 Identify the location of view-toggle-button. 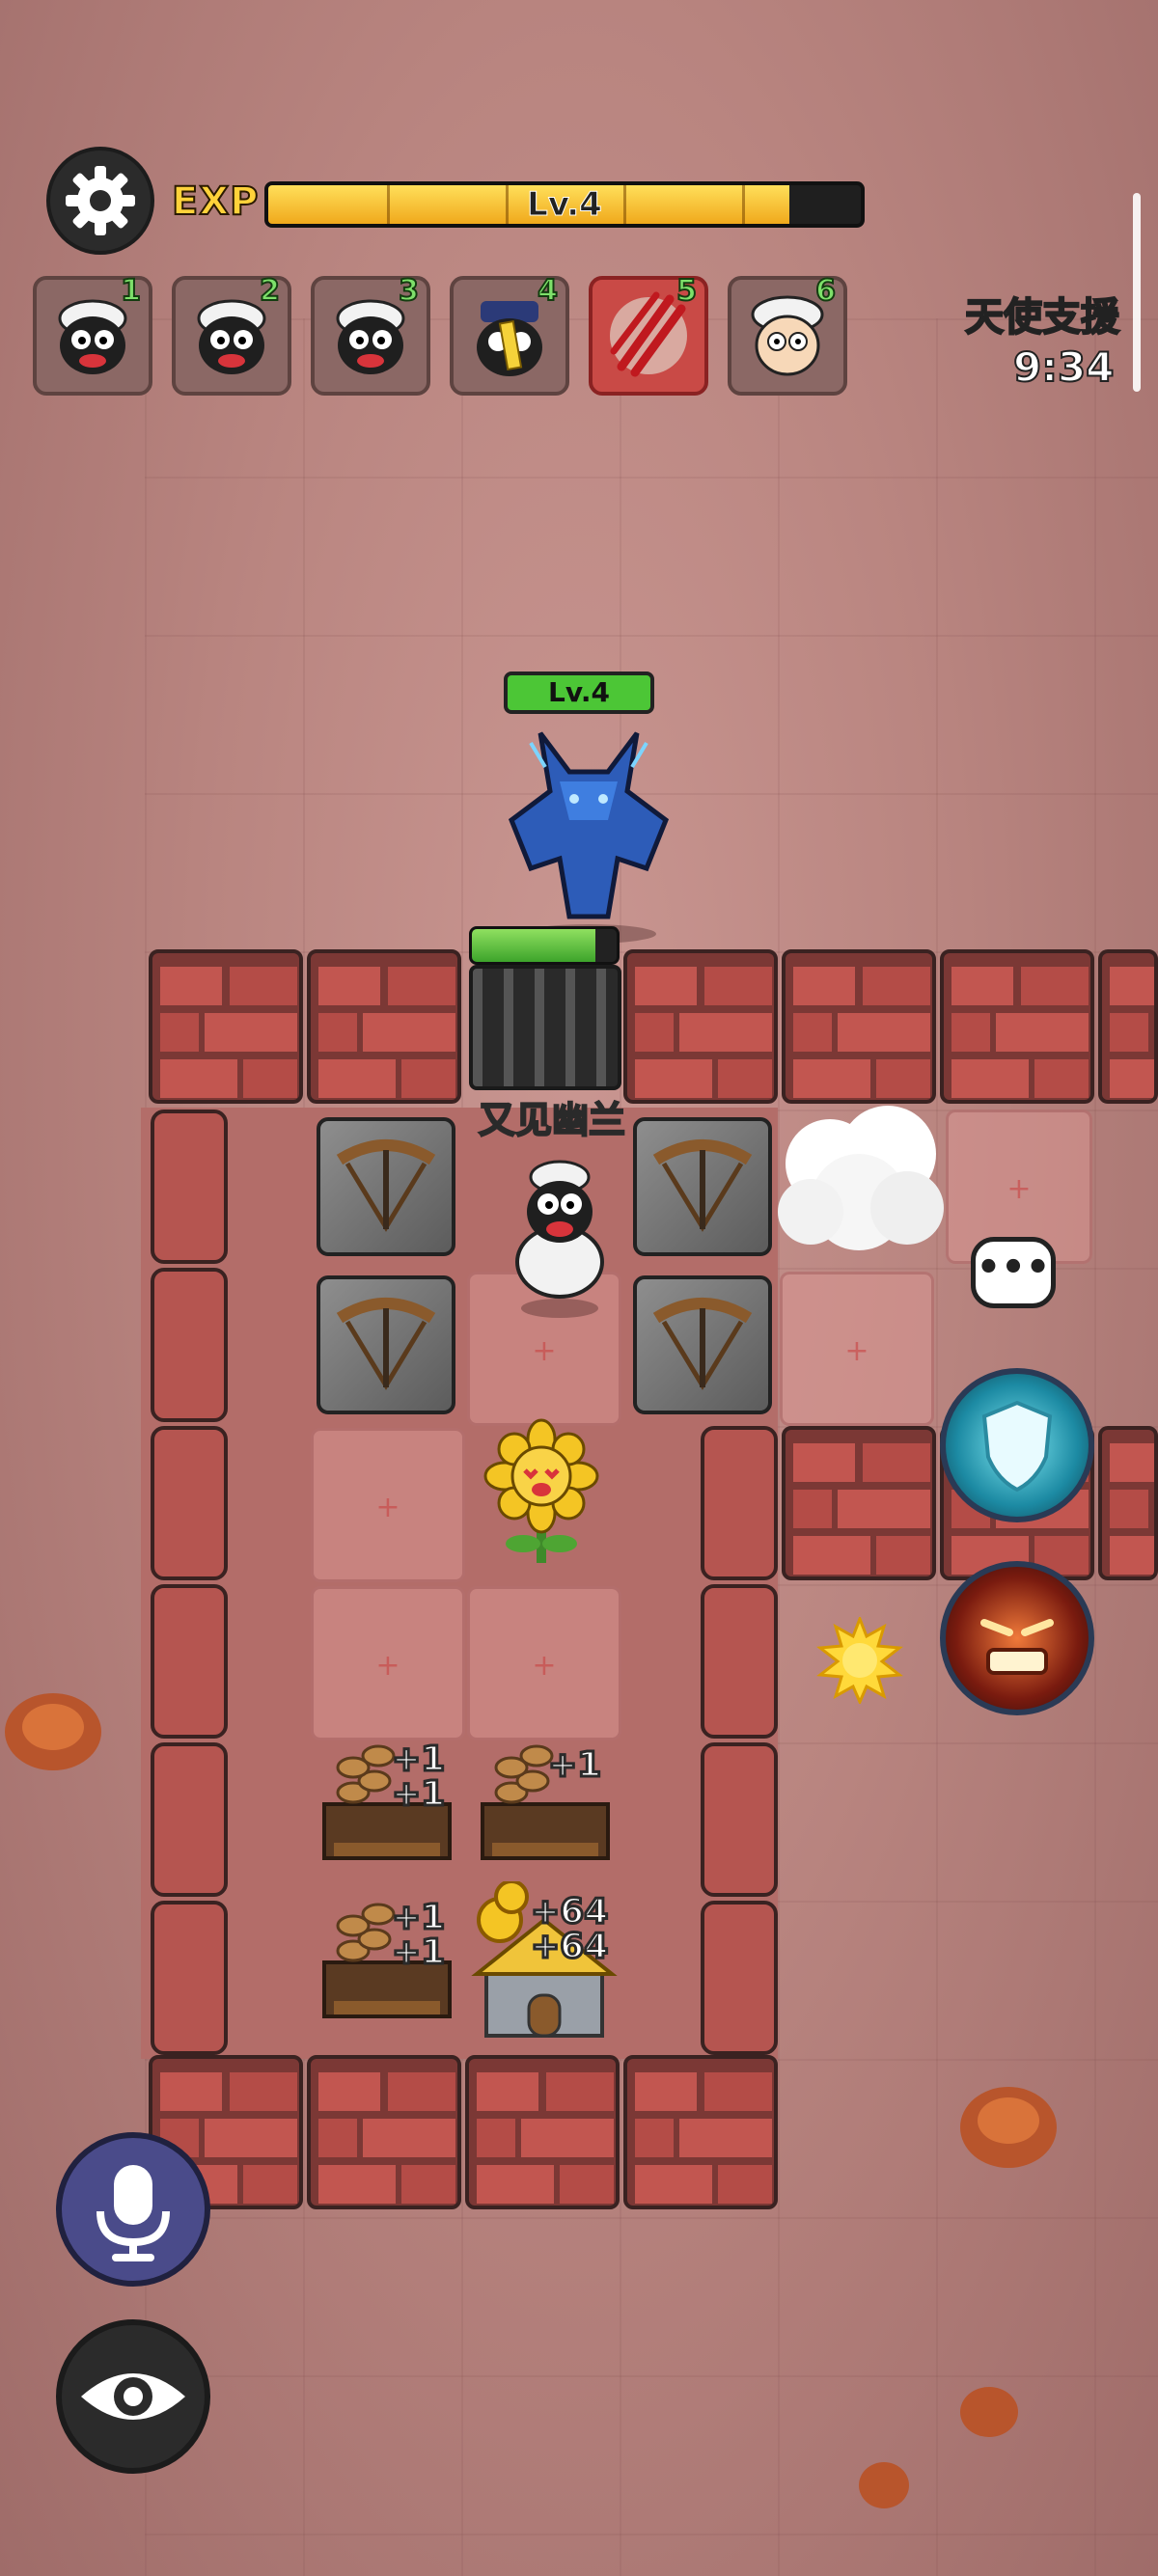
(133, 2397).